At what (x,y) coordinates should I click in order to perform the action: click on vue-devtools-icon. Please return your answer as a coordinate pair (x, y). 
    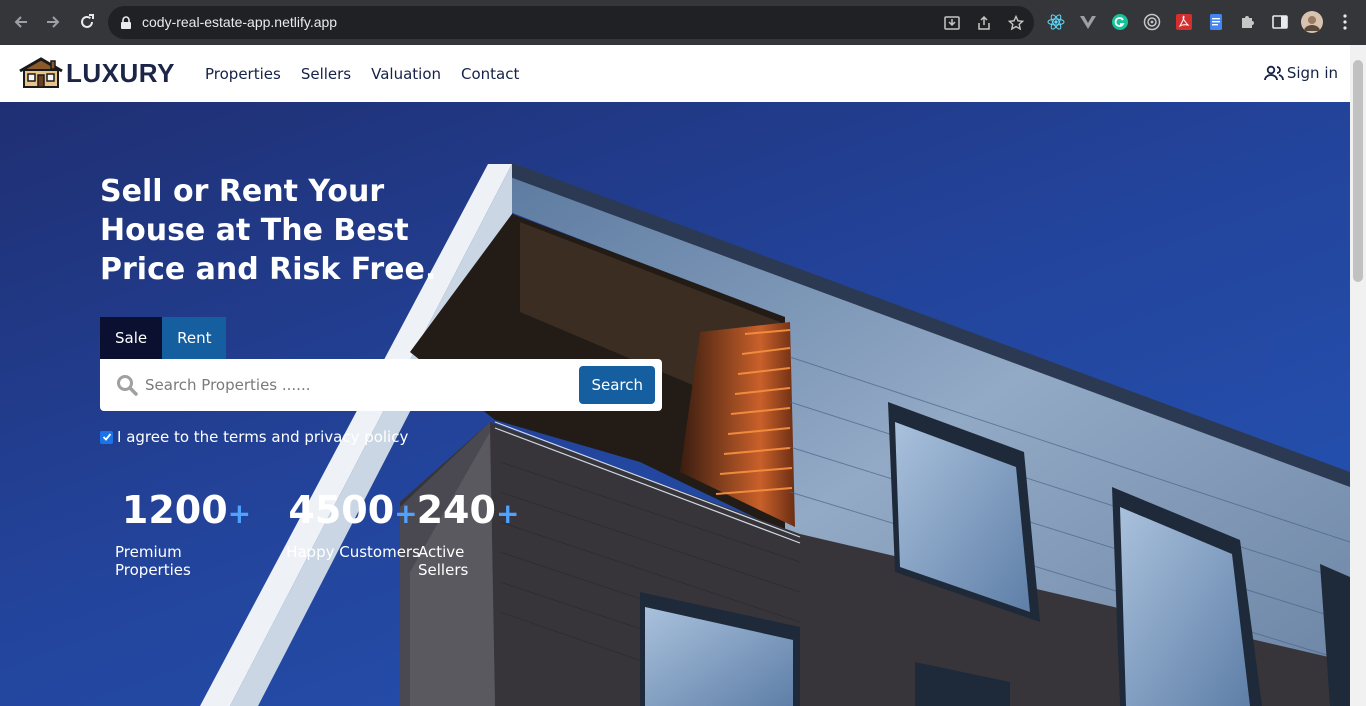
    Looking at the image, I should click on (1088, 22).